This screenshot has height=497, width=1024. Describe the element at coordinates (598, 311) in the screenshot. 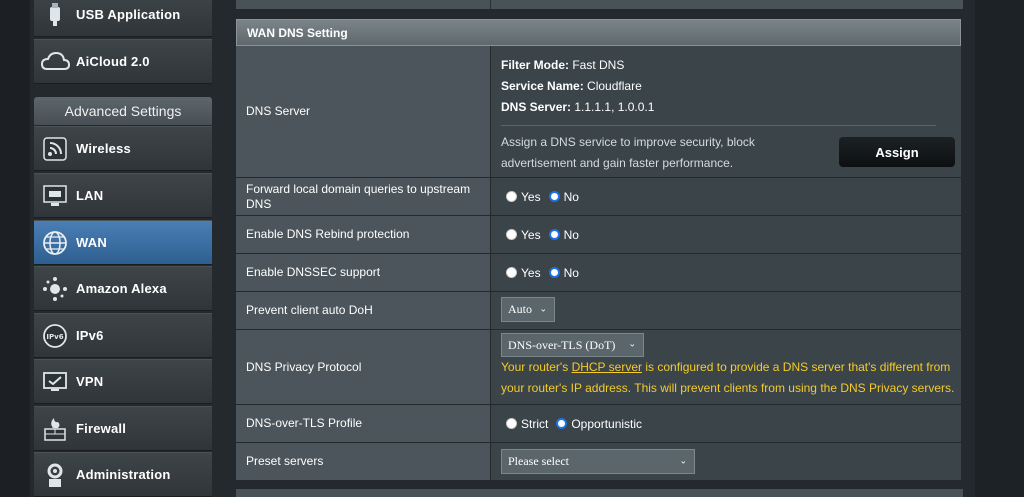

I see `prevent-doh-row: Prevent client auto DoH Auto ⌄` at that location.